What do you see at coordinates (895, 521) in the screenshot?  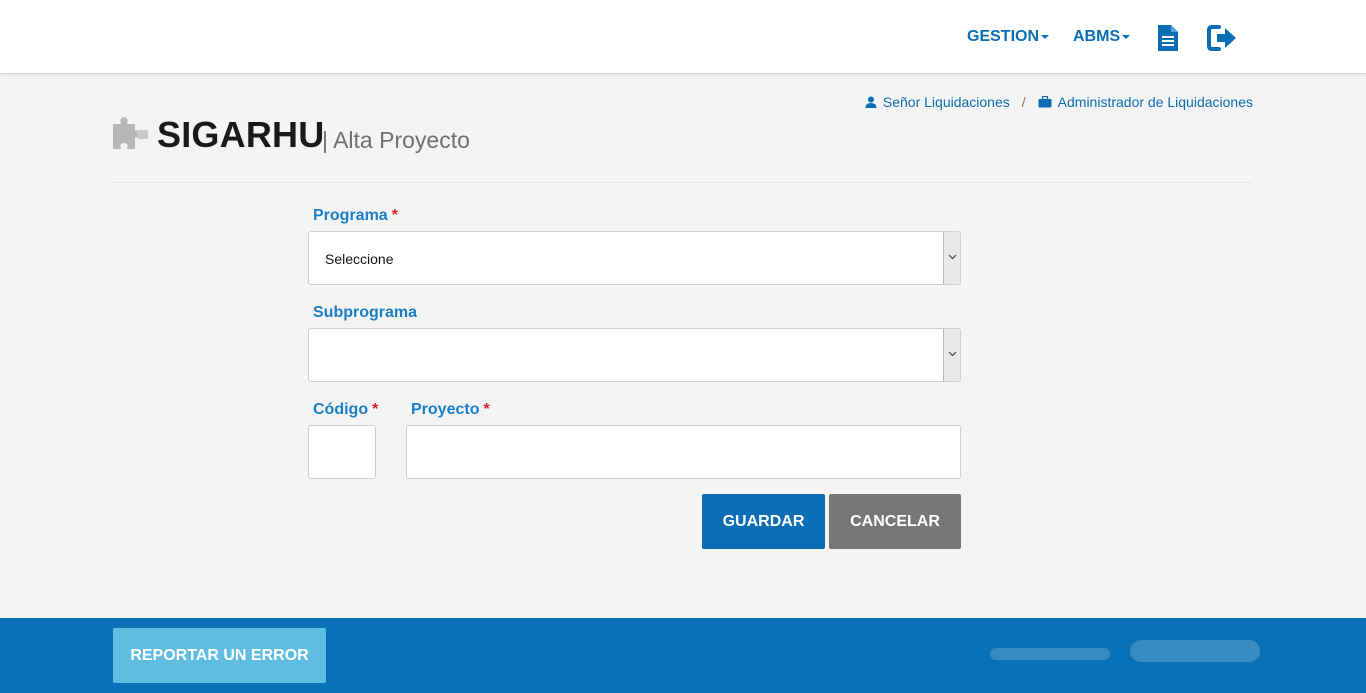 I see `cancel-button: CANCELAR` at bounding box center [895, 521].